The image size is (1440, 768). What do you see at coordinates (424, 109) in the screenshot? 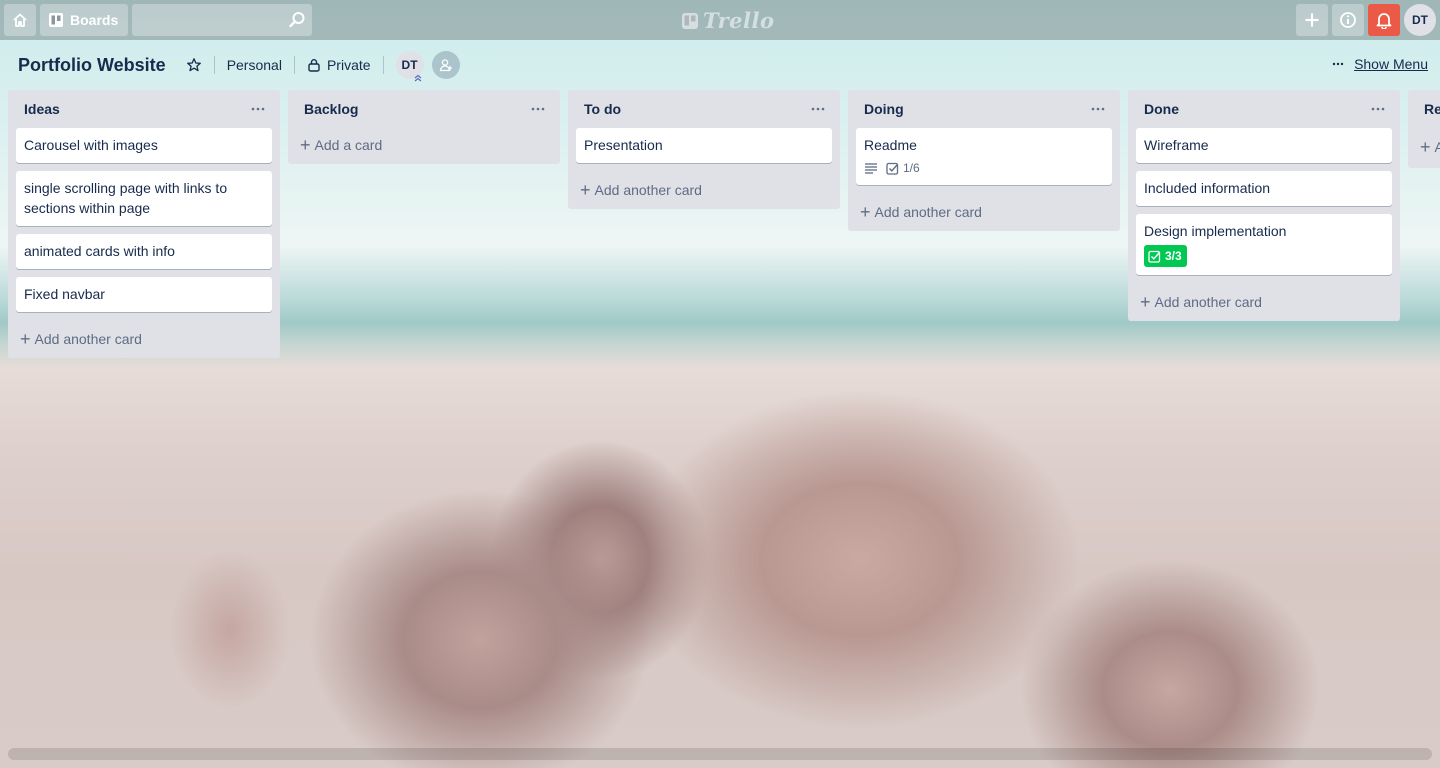
I see `list-header: Backlog` at bounding box center [424, 109].